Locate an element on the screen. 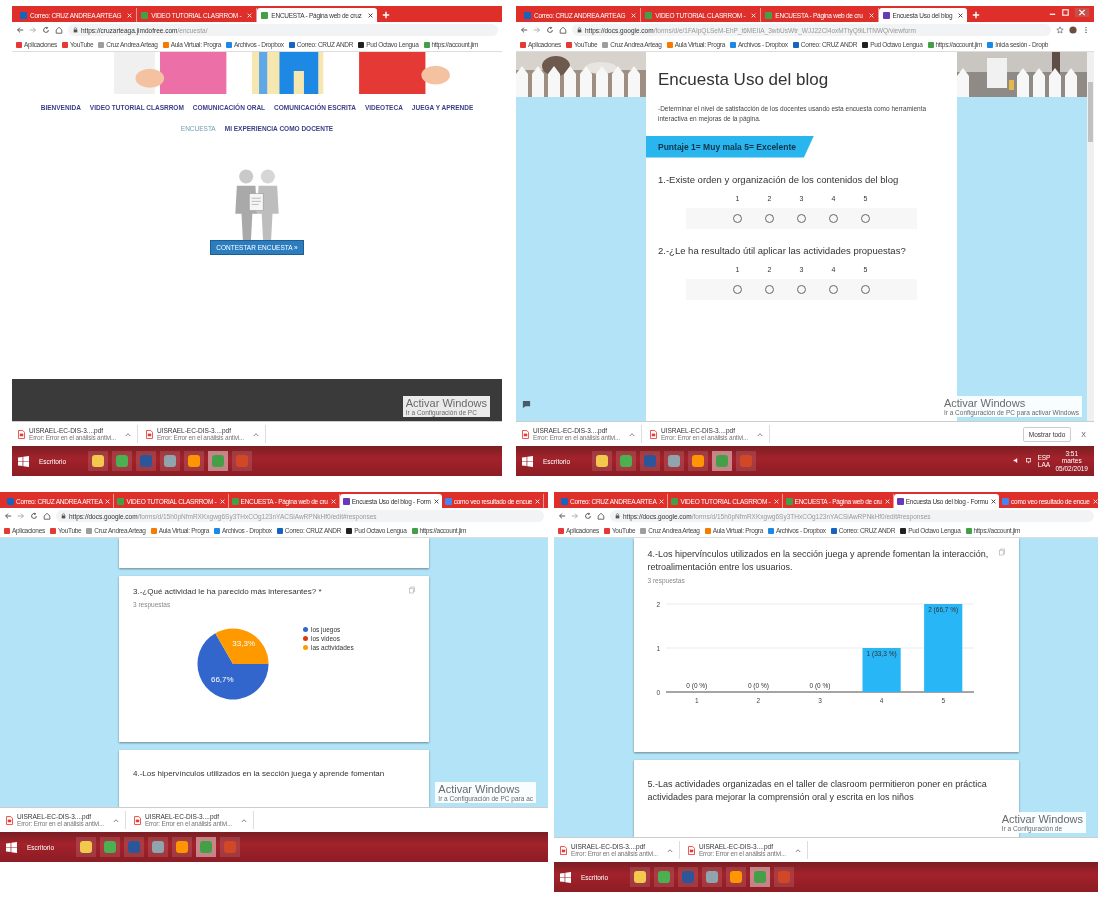 The height and width of the screenshot is (909, 1098). maximize-icon is located at coordinates (1065, 12).